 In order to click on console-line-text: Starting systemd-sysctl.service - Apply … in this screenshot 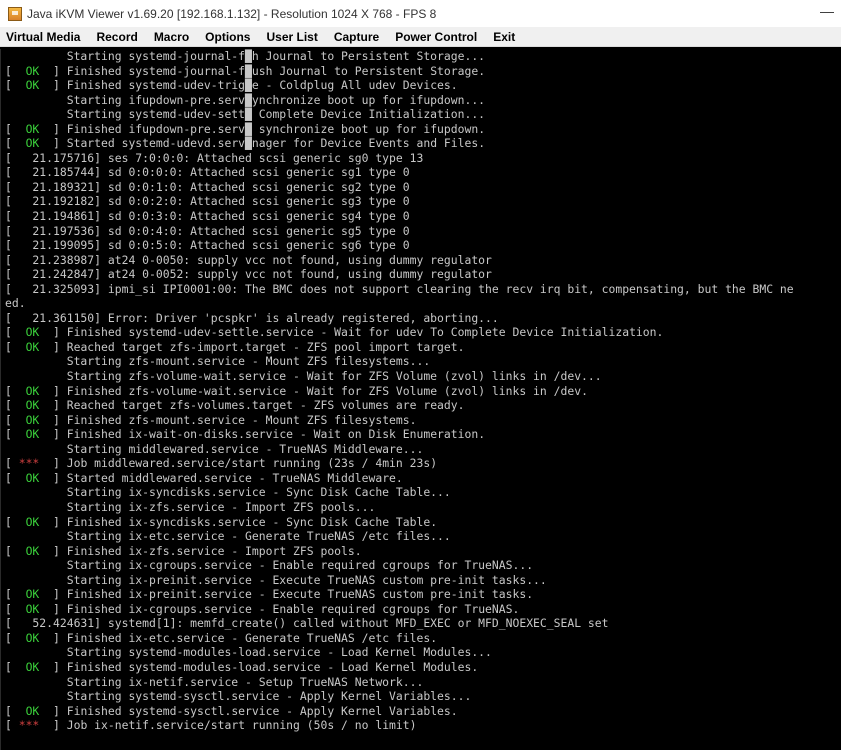, I will do `click(238, 696)`.